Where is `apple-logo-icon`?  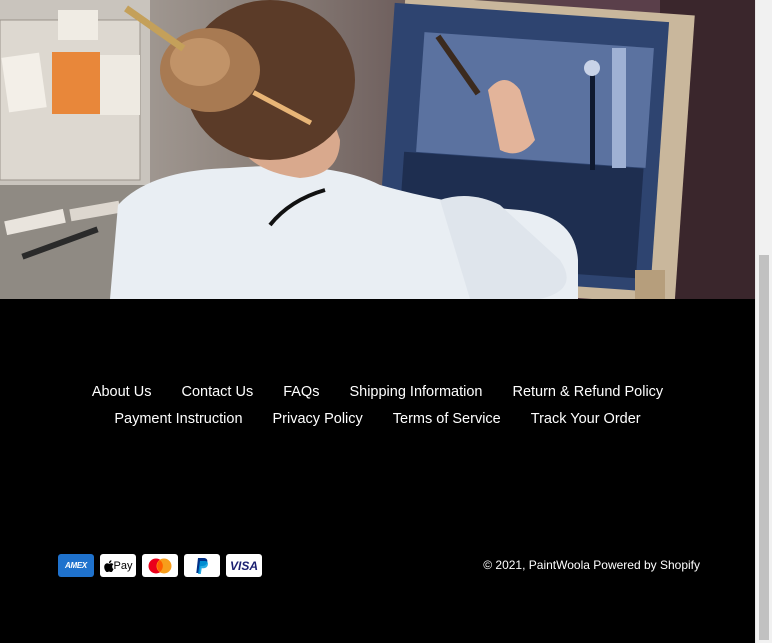 apple-logo-icon is located at coordinates (108, 565).